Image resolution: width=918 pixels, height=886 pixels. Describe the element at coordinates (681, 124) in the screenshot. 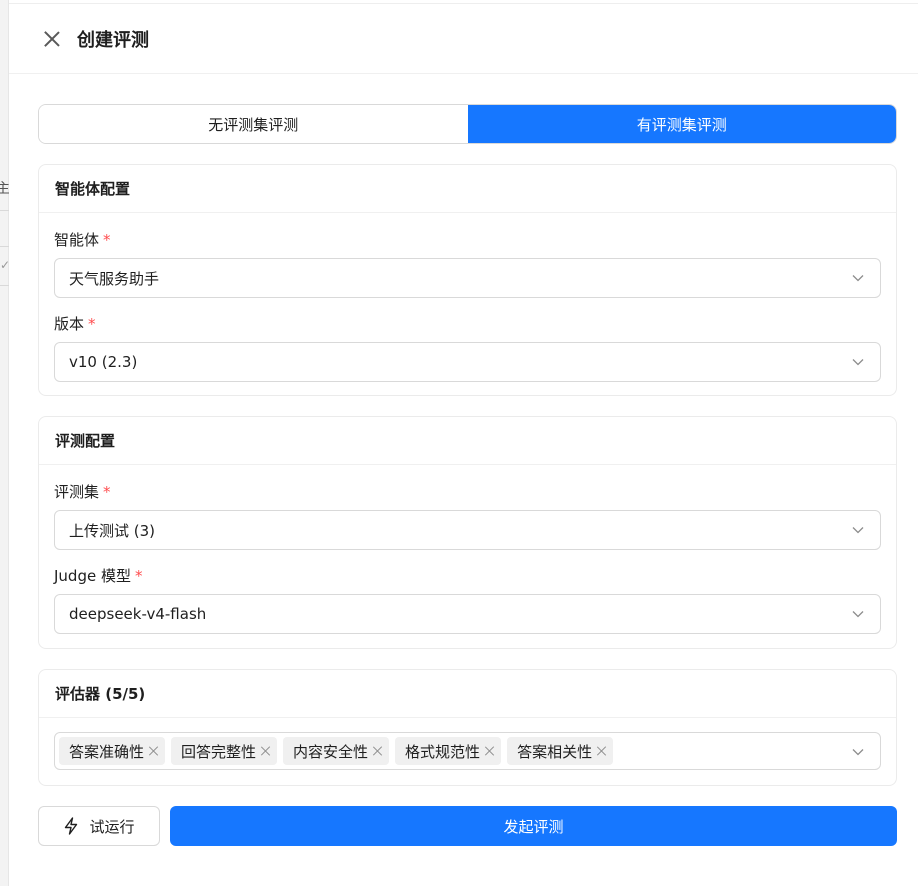

I see `tab-with-dataset: 有评测集评测` at that location.